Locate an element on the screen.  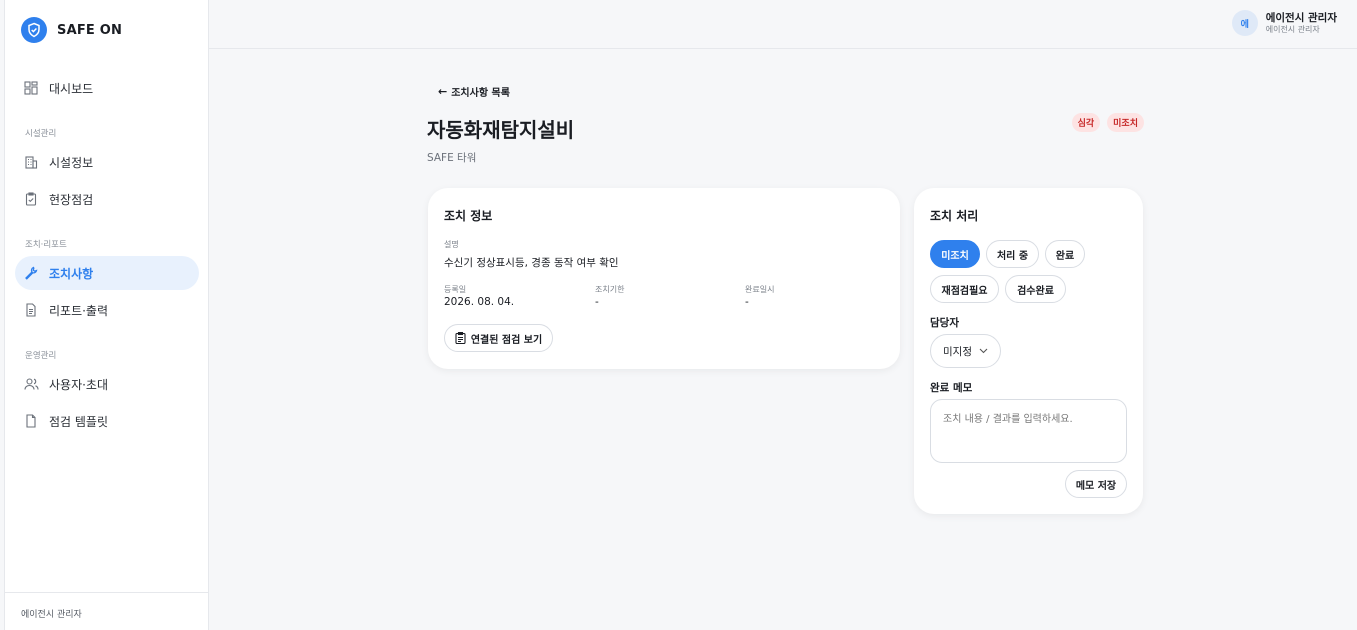
back-link-label: 조치사항 목록 is located at coordinates (480, 93).